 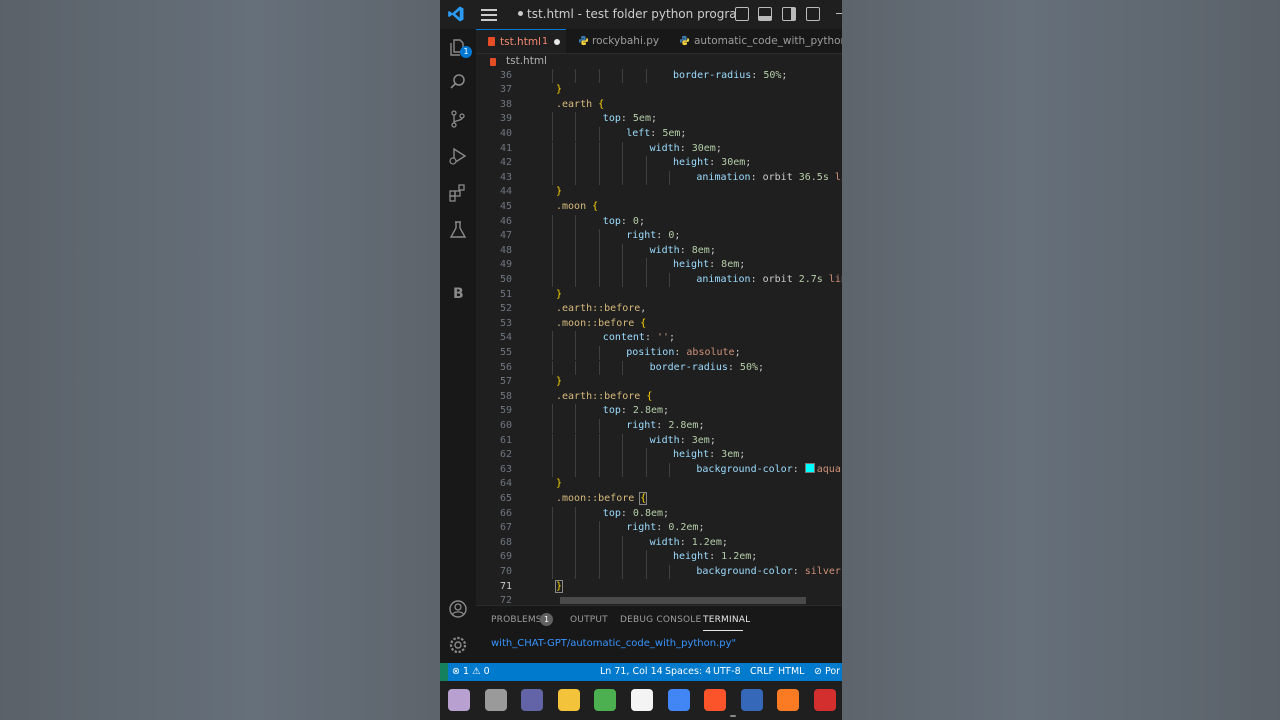 I want to click on horizontal-scrollbar, so click(x=683, y=600).